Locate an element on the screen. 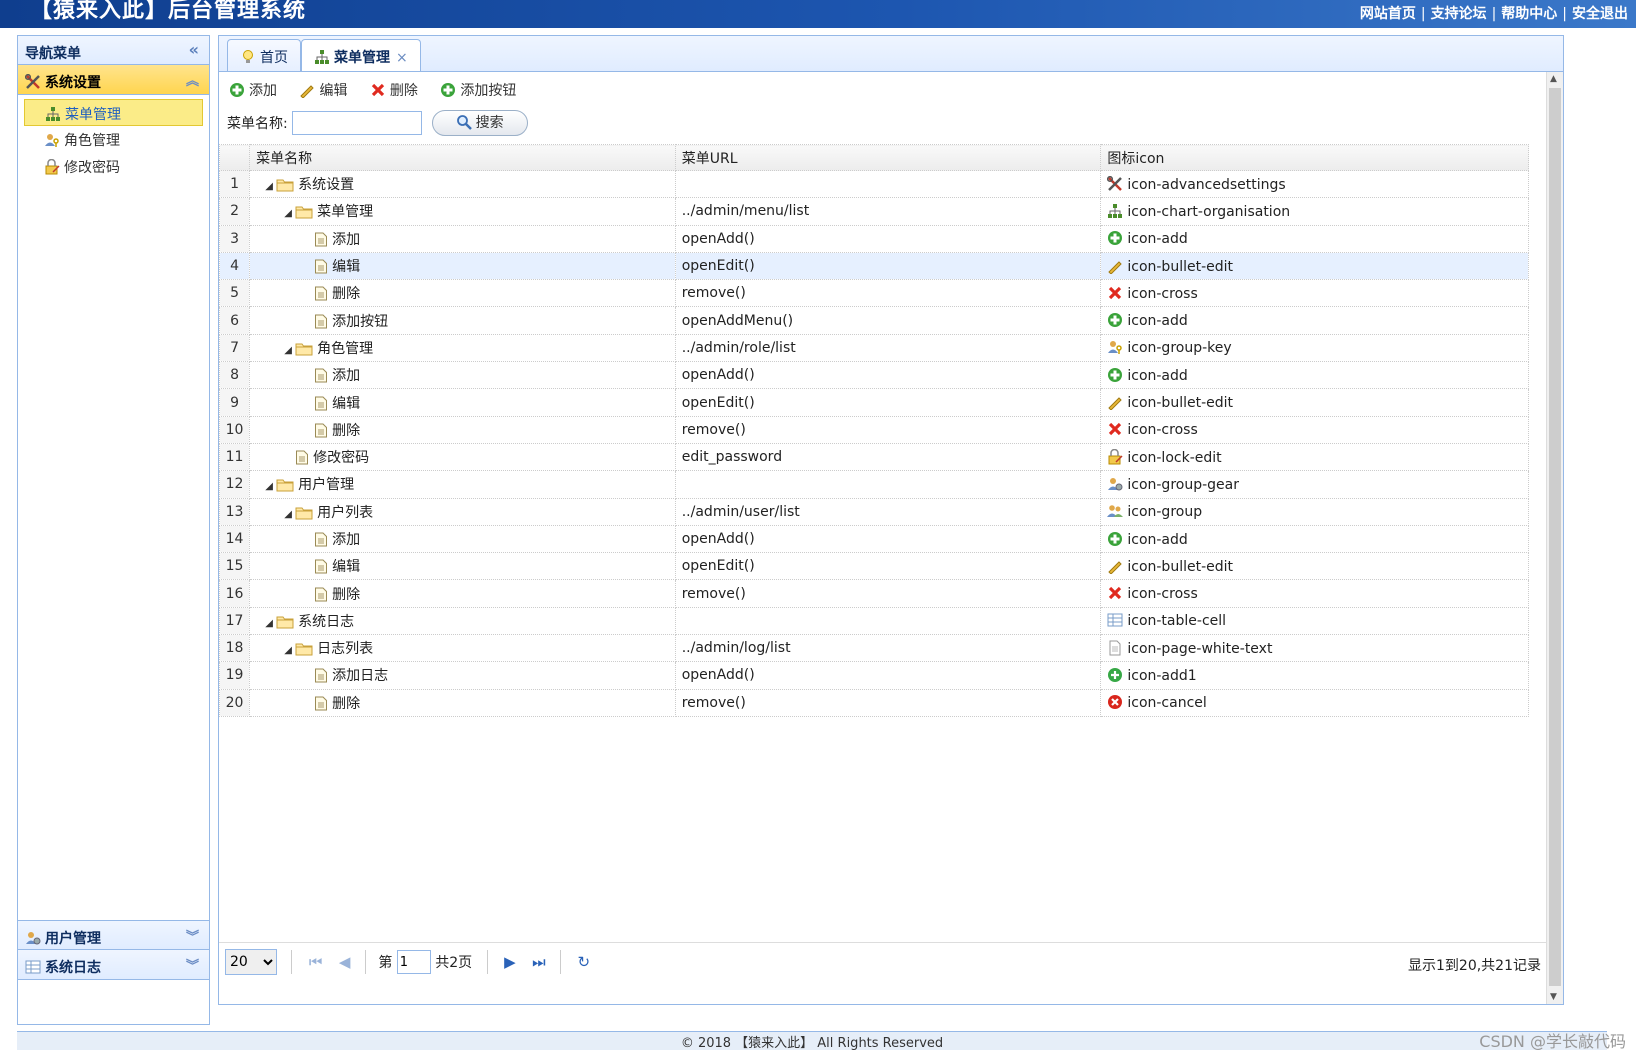 Image resolution: width=1636 pixels, height=1050 pixels. page-number-input is located at coordinates (413, 962).